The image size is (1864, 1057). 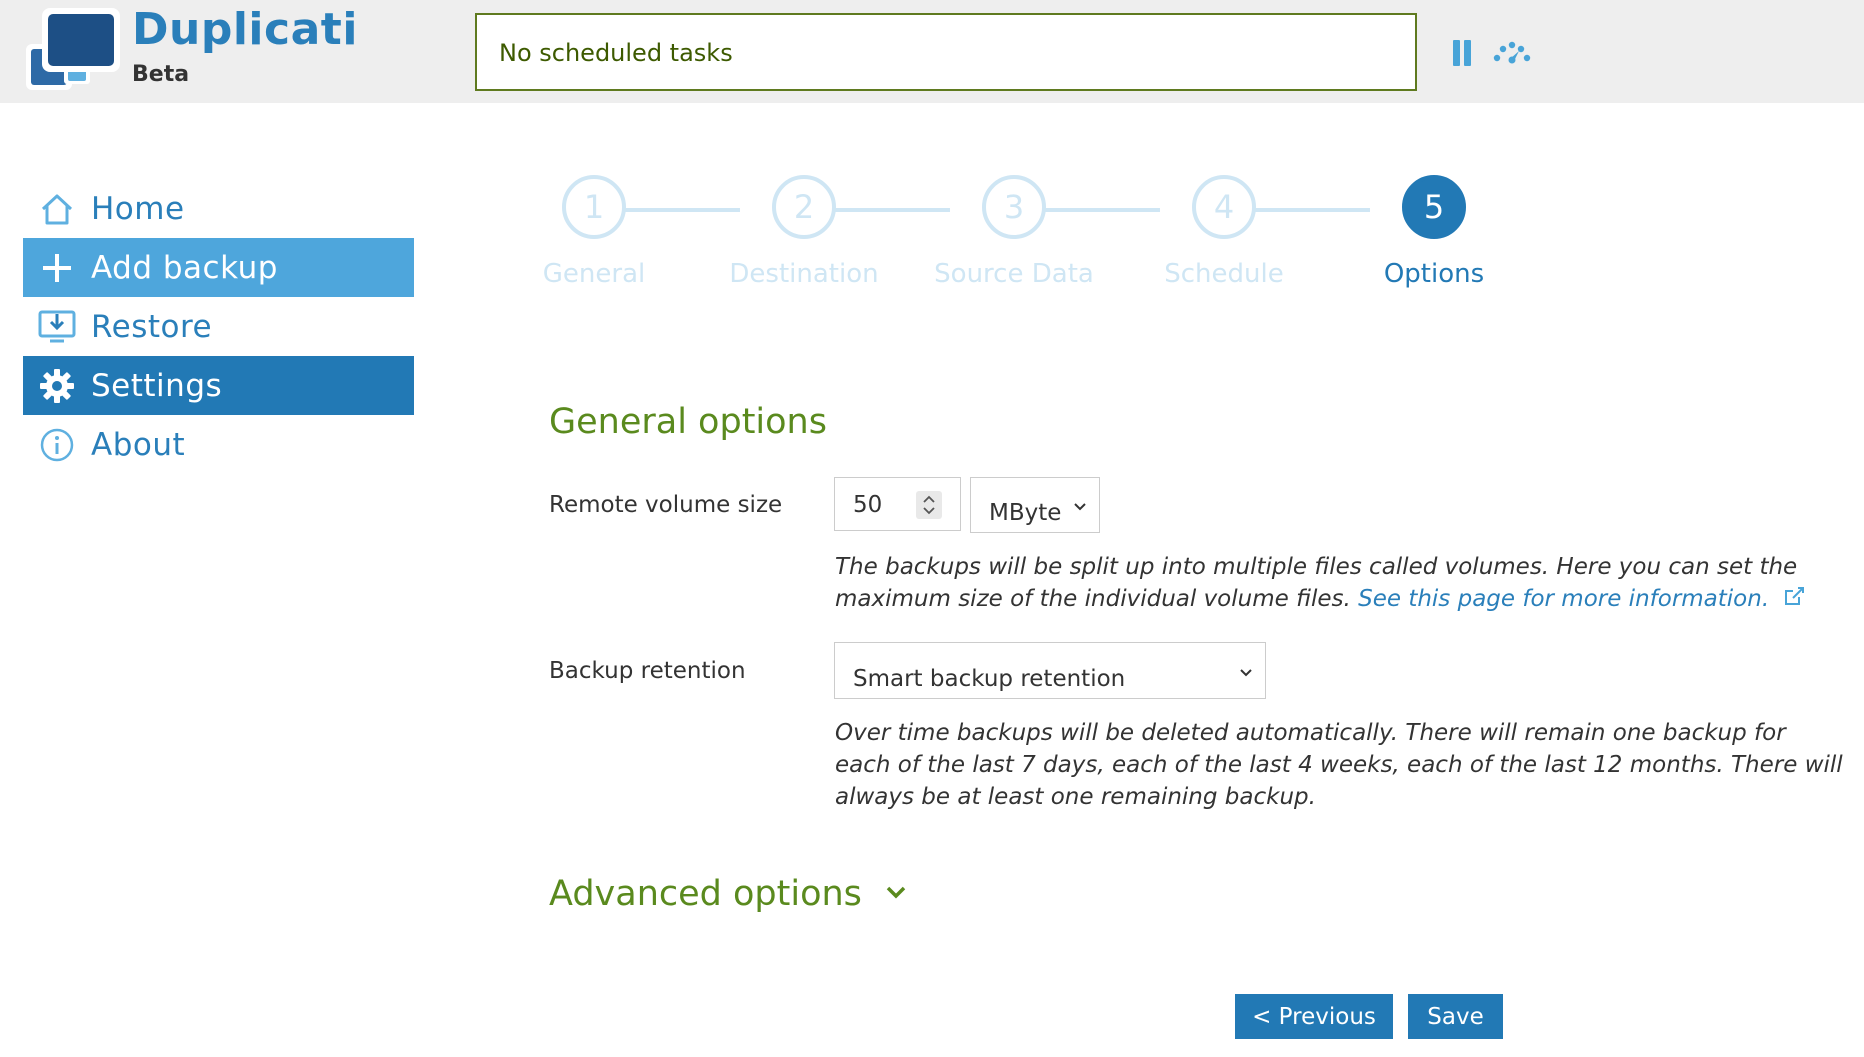 What do you see at coordinates (1512, 53) in the screenshot?
I see `speed-gauge-icon` at bounding box center [1512, 53].